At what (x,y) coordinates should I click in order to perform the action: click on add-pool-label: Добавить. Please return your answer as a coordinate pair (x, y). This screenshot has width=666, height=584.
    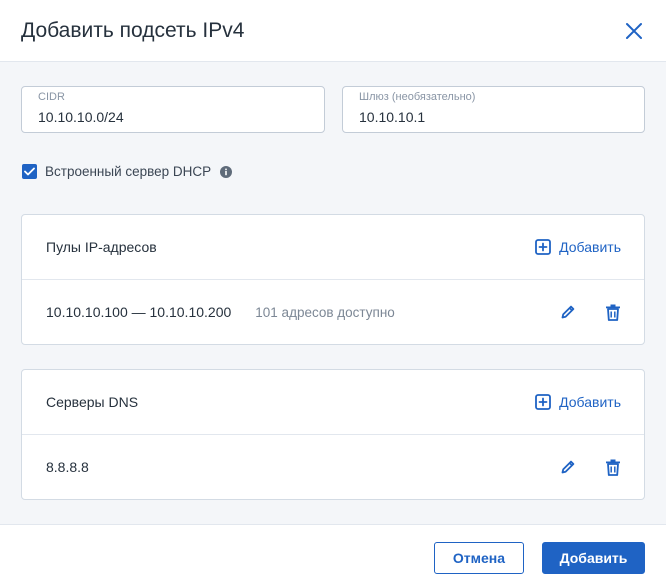
    Looking at the image, I should click on (590, 247).